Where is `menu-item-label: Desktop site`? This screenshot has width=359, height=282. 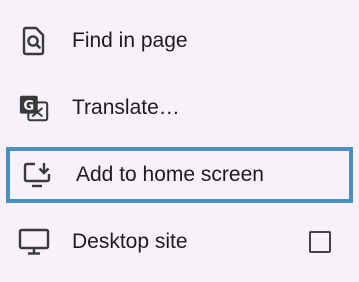 menu-item-label: Desktop site is located at coordinates (130, 241).